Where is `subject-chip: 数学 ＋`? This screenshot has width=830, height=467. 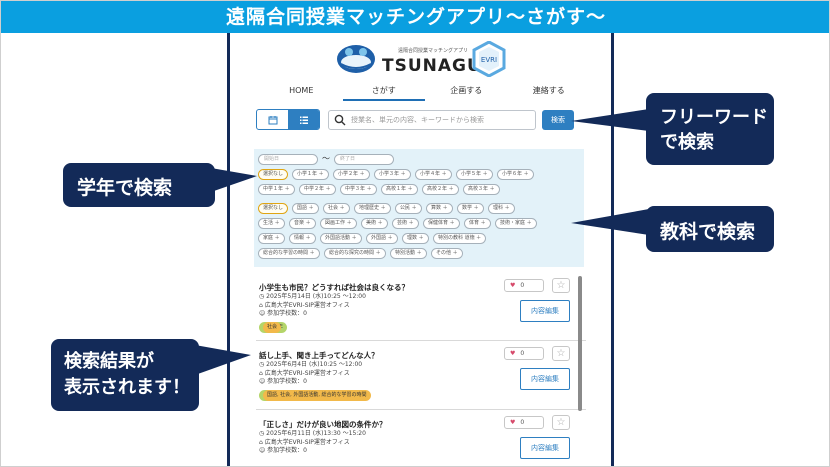 subject-chip: 数学 ＋ is located at coordinates (470, 208).